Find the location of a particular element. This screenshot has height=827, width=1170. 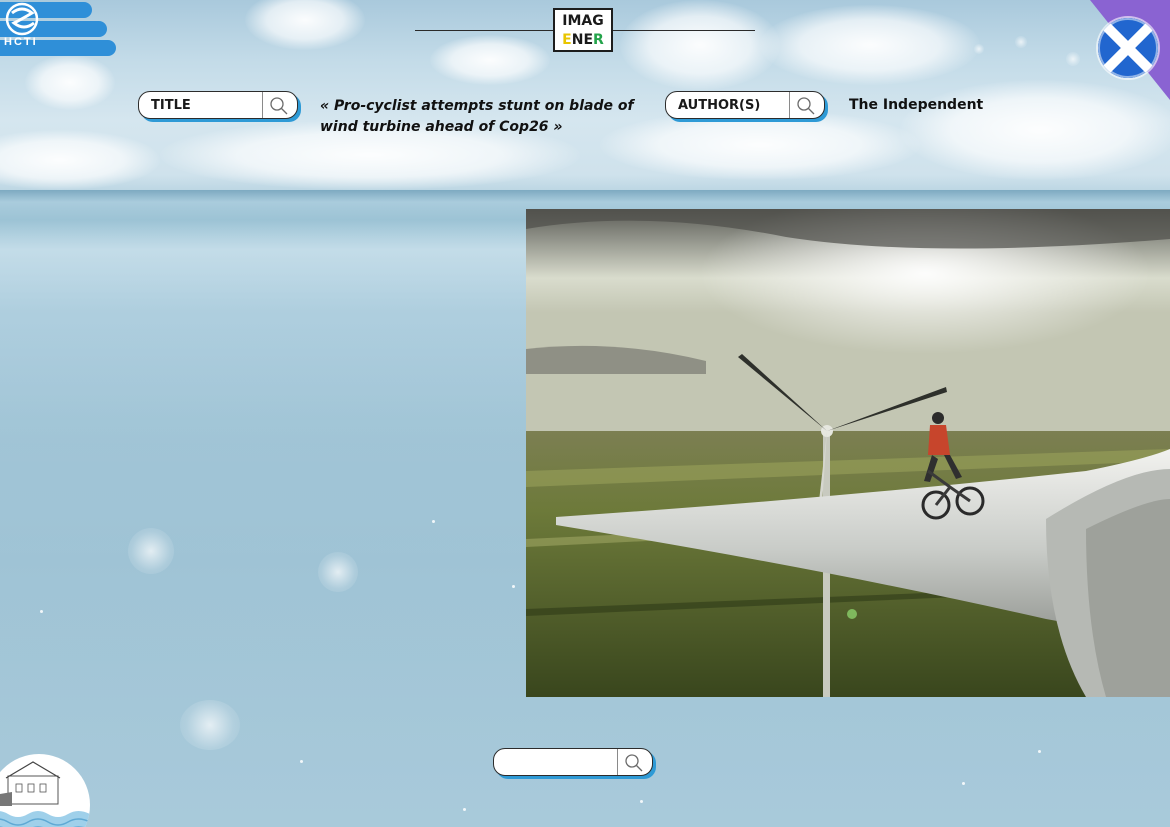

brand-line-2: ENER is located at coordinates (583, 40).